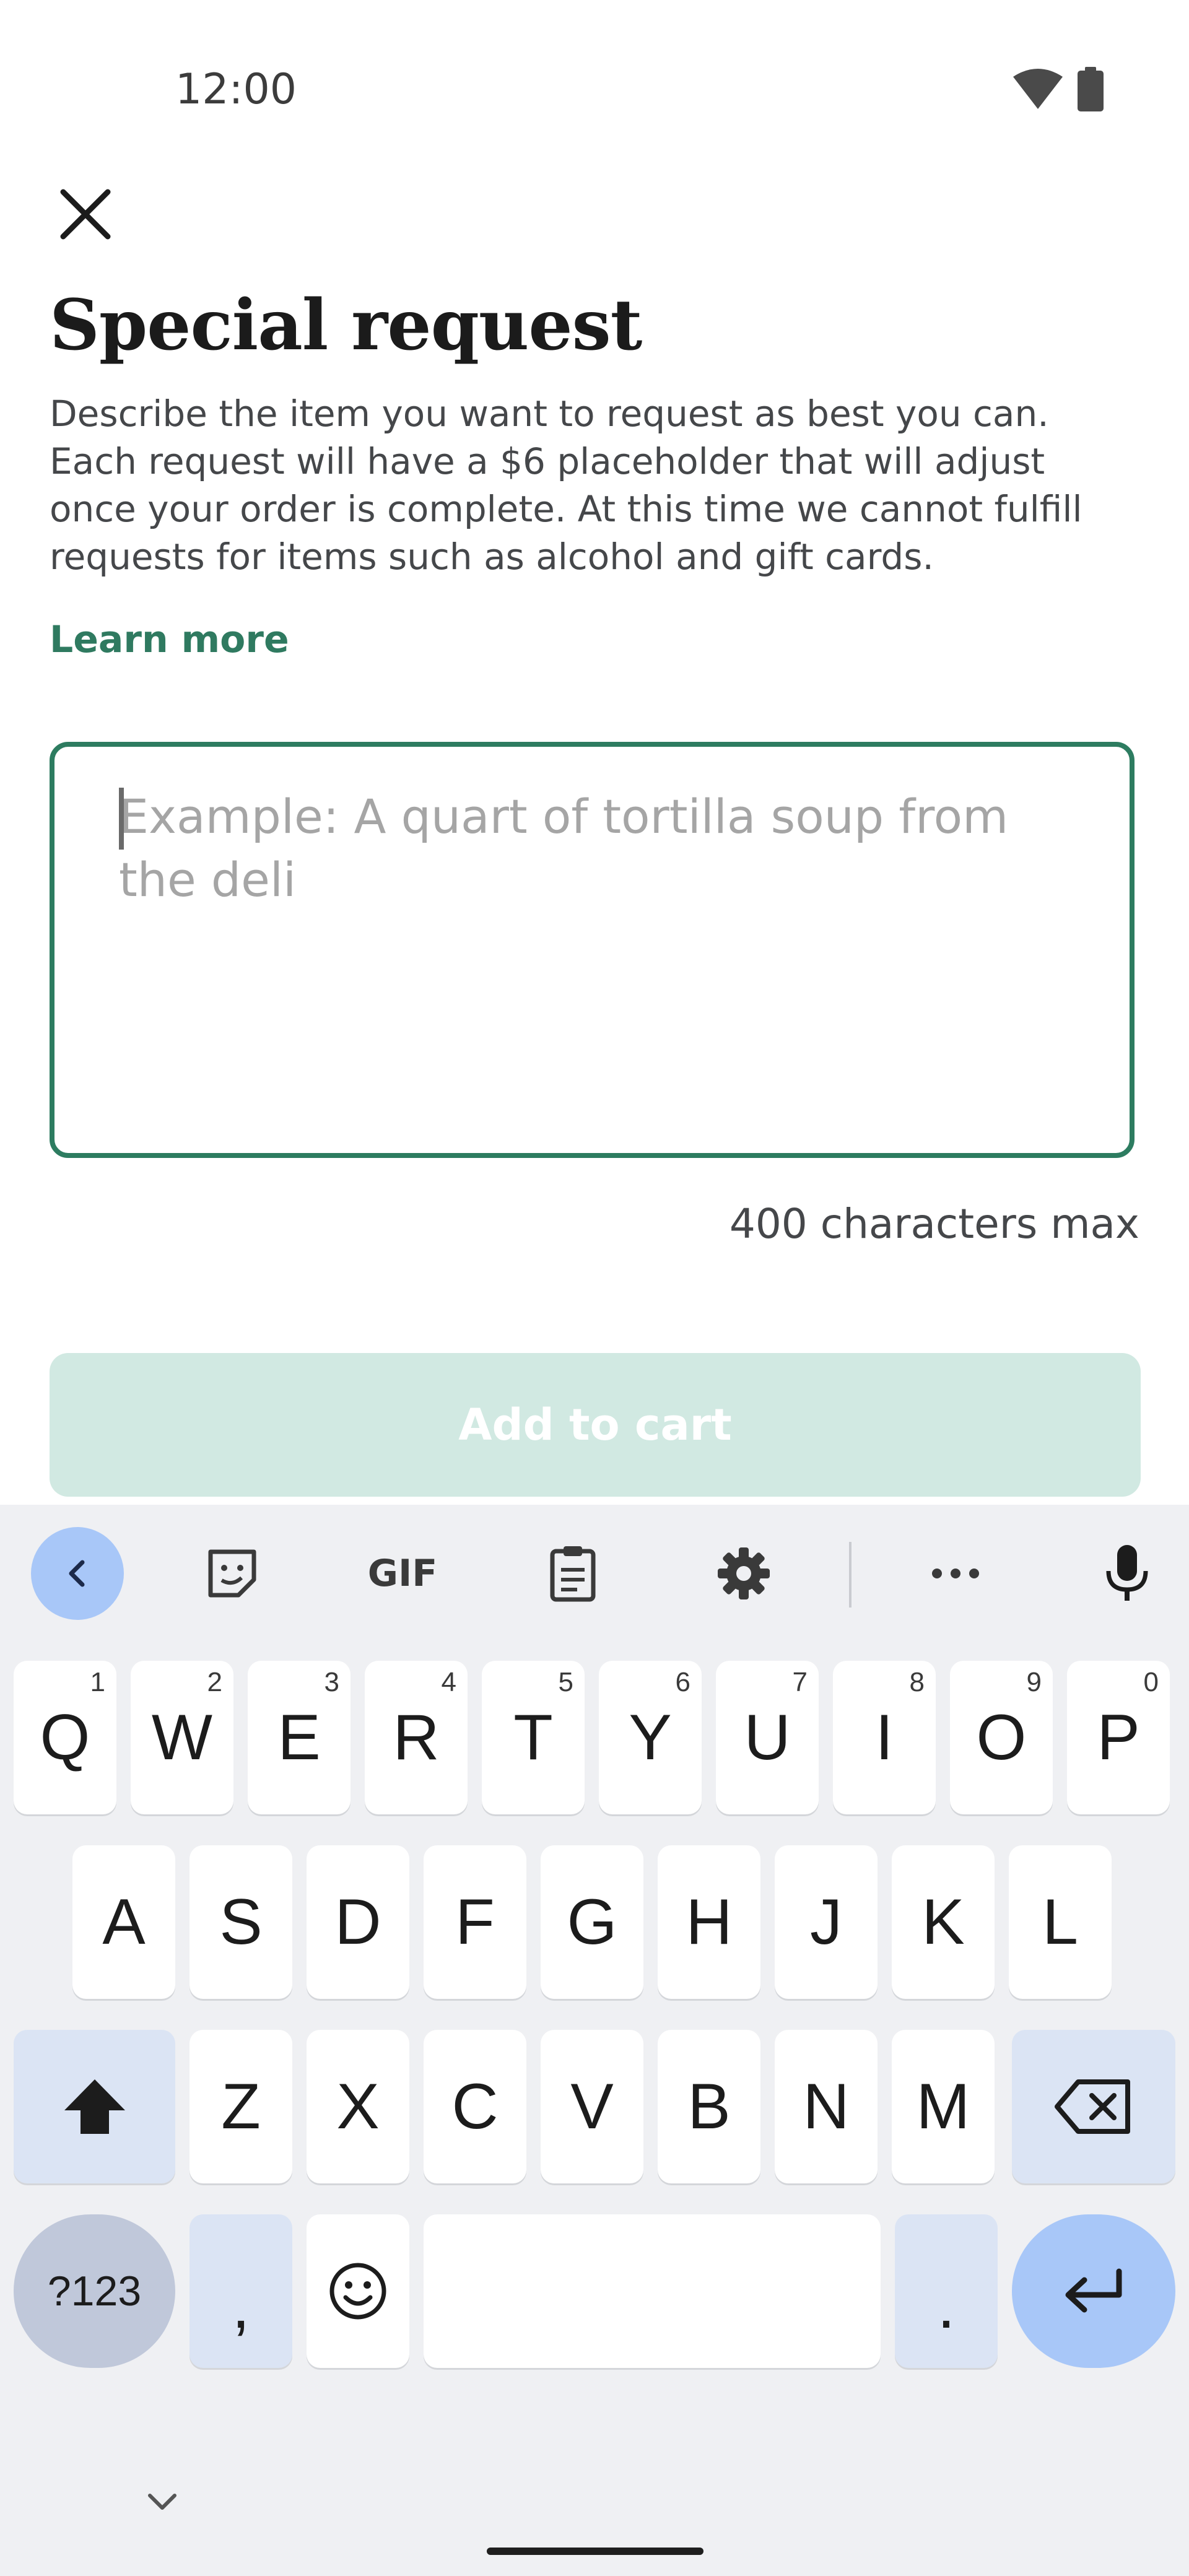 This screenshot has width=1189, height=2576. What do you see at coordinates (475, 2106) in the screenshot?
I see `key-c: C` at bounding box center [475, 2106].